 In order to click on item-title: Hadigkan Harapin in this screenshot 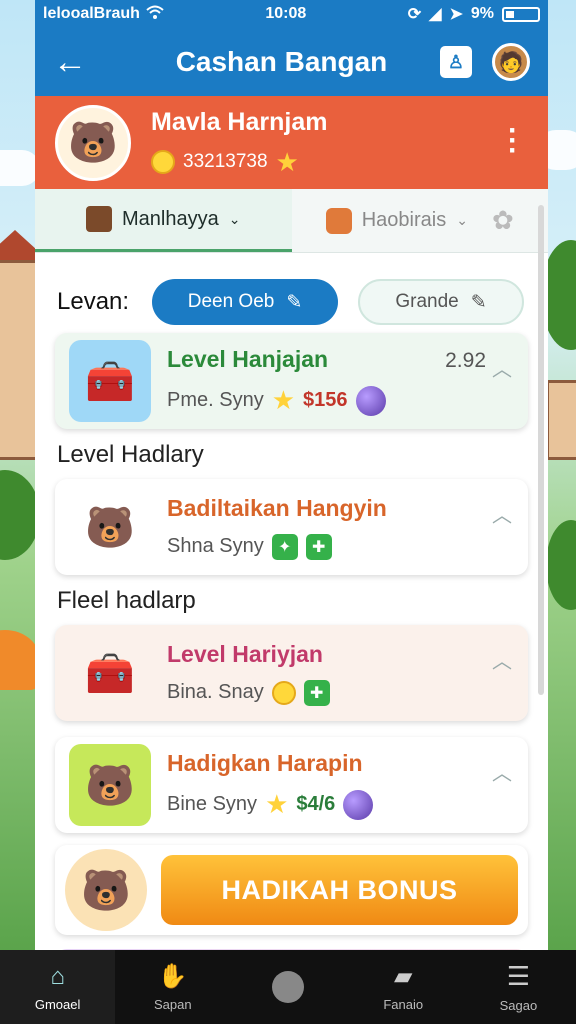, I will do `click(265, 763)`.